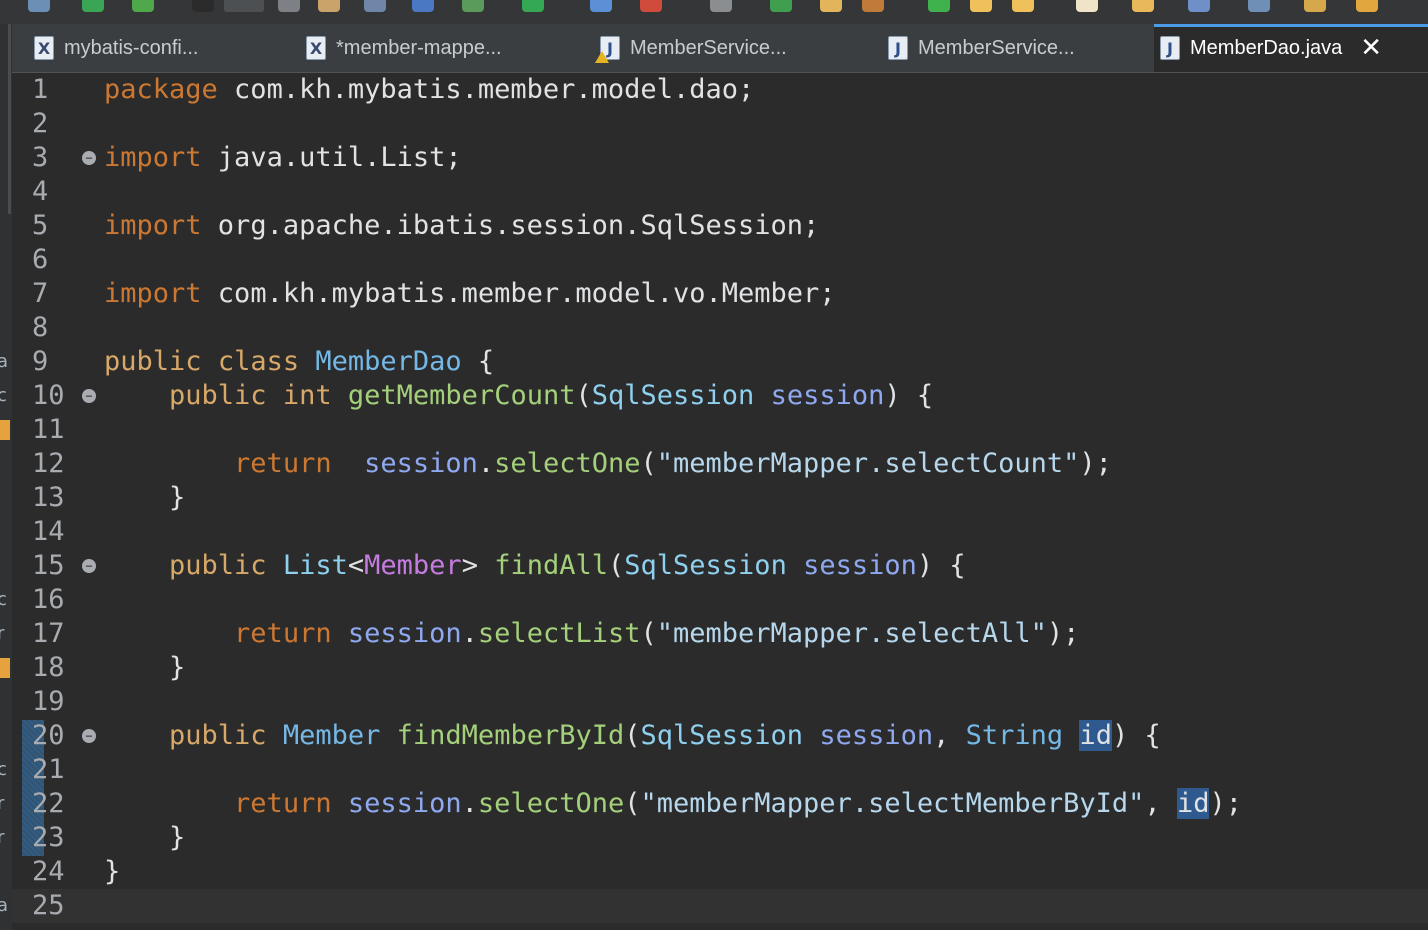 This screenshot has width=1428, height=930. I want to click on tab-memberdao-java: J MemberDao.java ✕, so click(1291, 48).